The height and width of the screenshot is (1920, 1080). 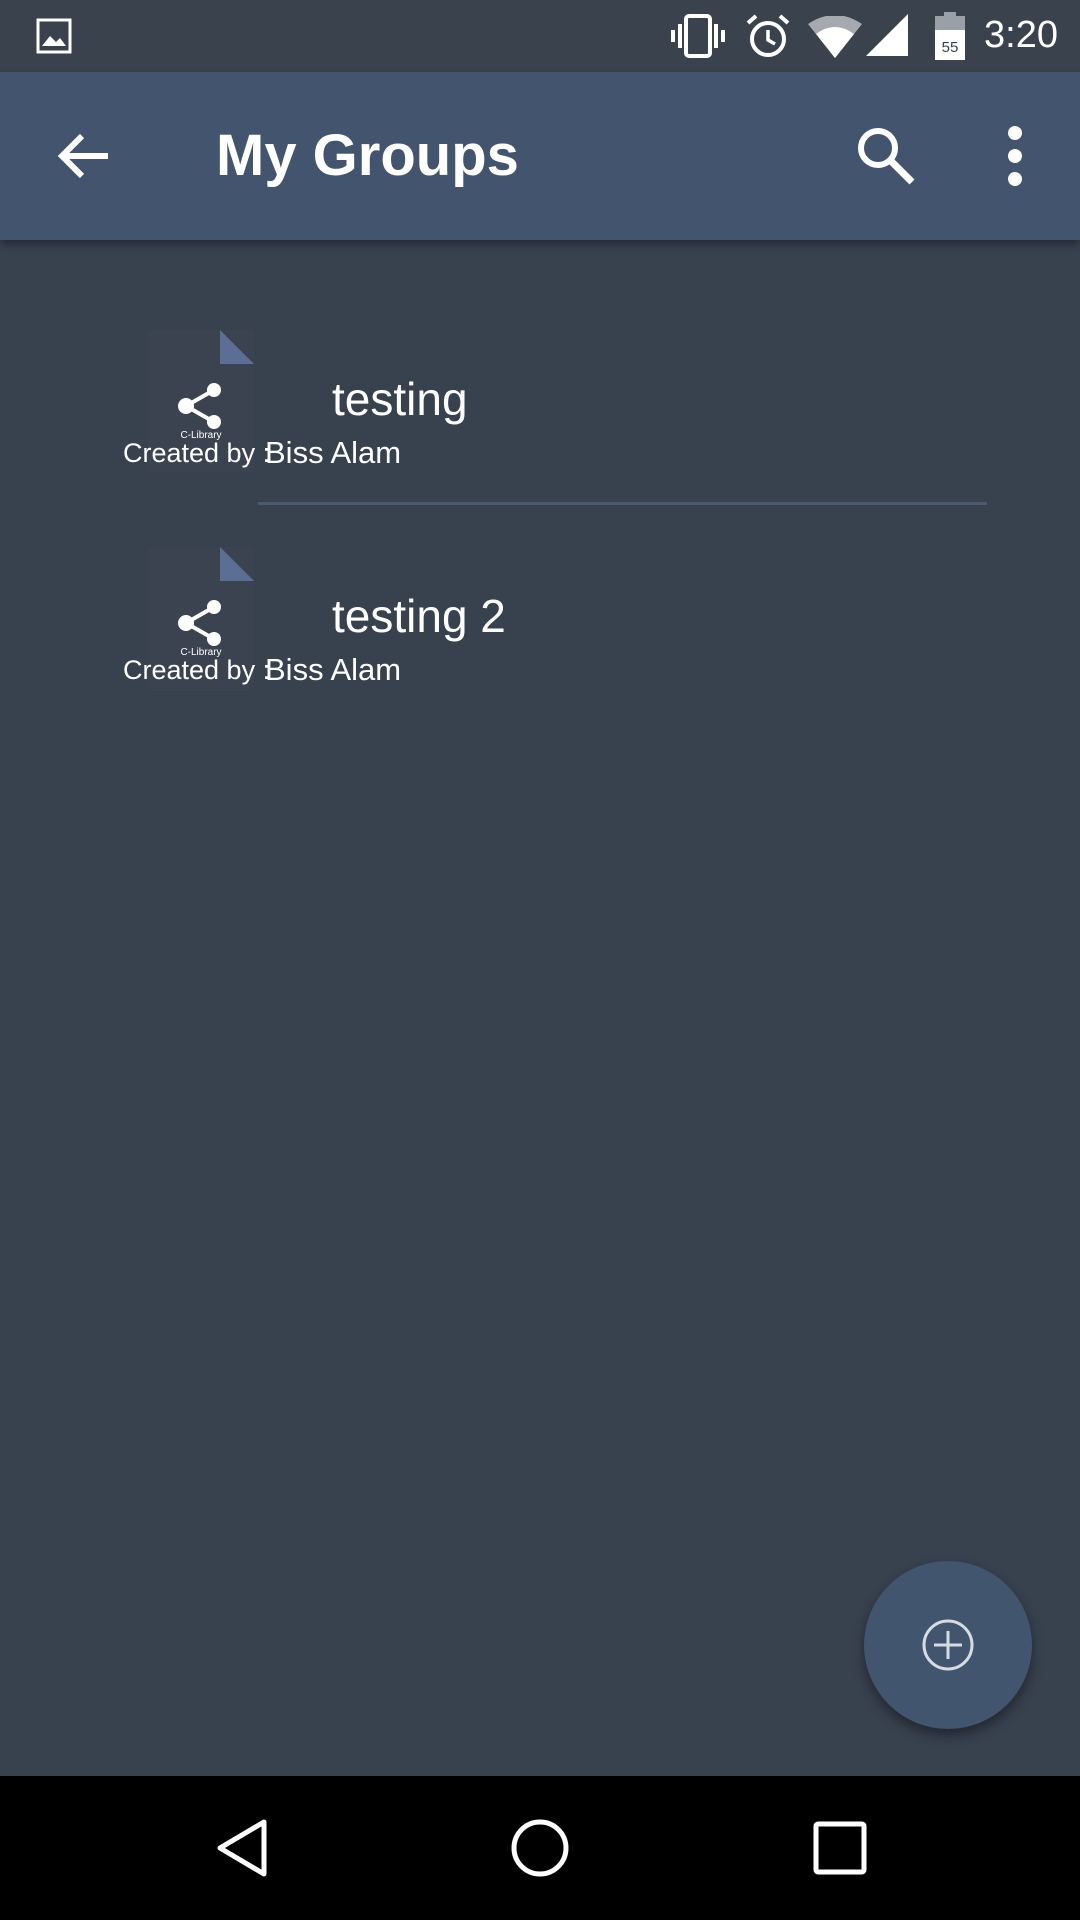 I want to click on nav-home-icon, so click(x=540, y=1848).